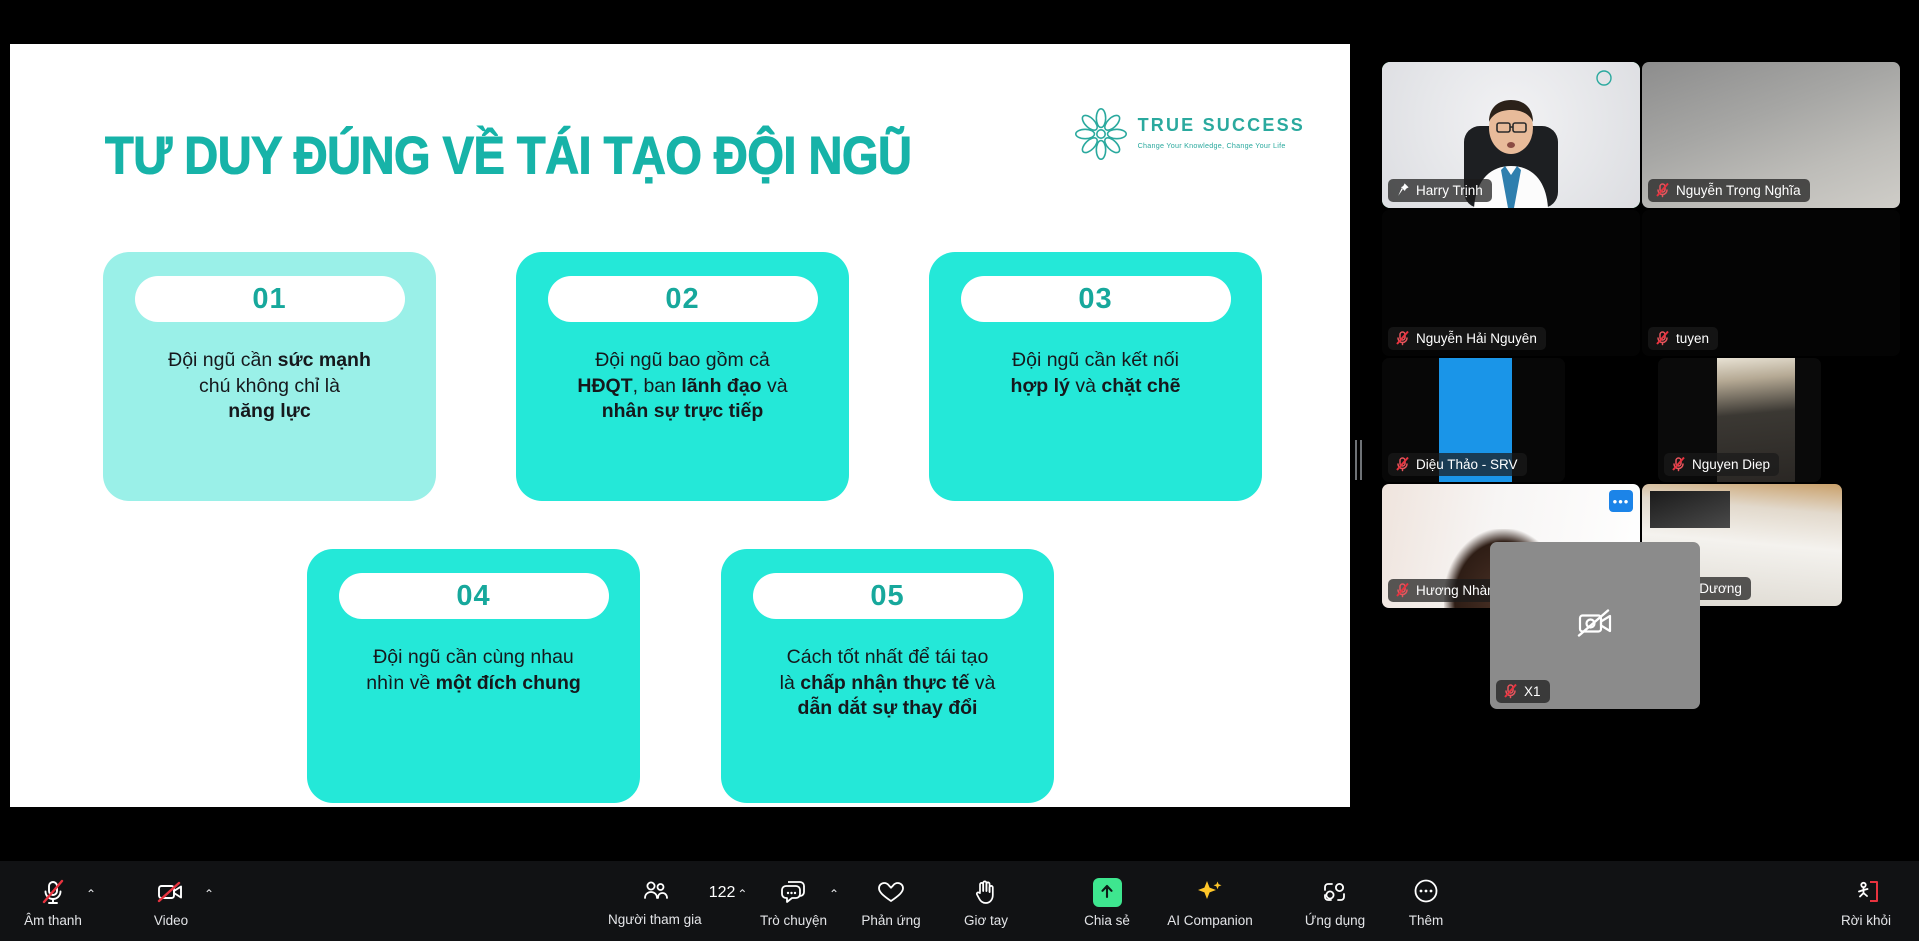 This screenshot has height=941, width=1919. I want to click on video-tile: Diệu Thảo - SRV, so click(1473, 420).